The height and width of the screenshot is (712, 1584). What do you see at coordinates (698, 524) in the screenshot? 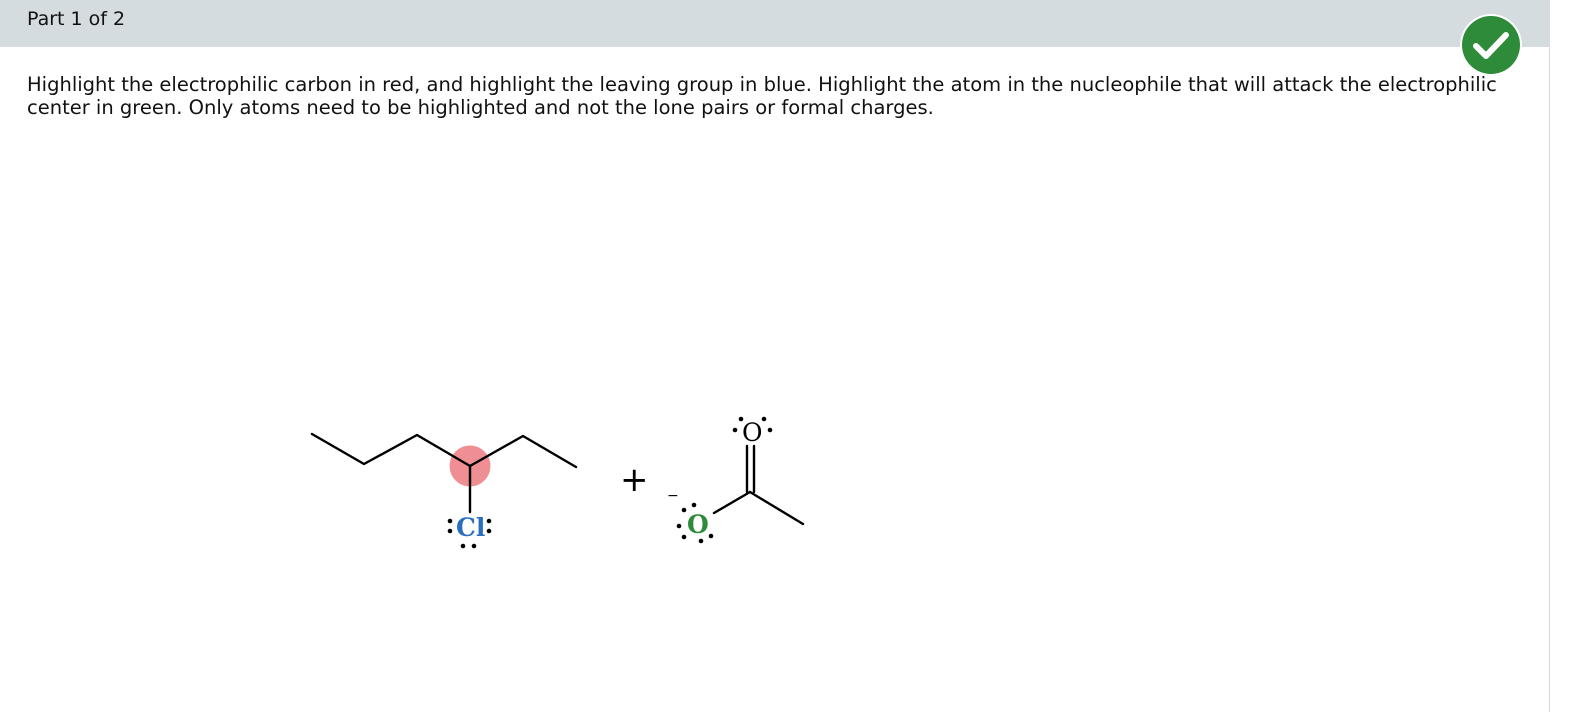
I see `nucleophilic-oxygen-symbol: O` at bounding box center [698, 524].